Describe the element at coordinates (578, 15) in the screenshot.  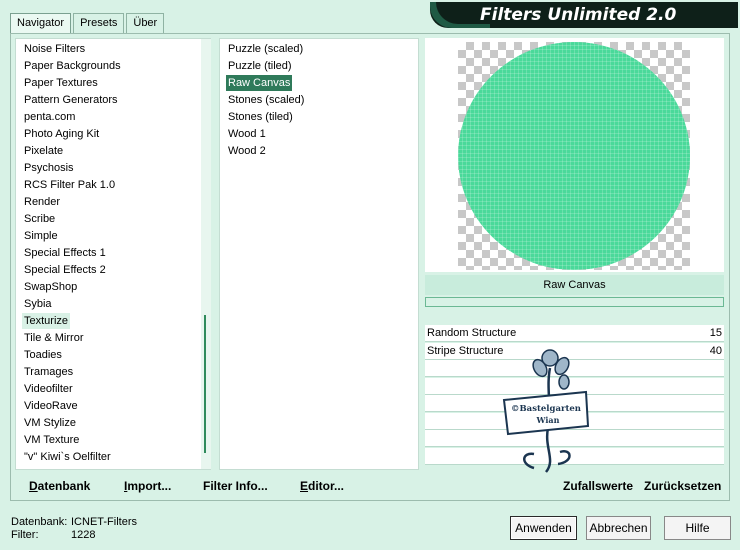
I see `app-title: Filters Unlimited 2.0` at that location.